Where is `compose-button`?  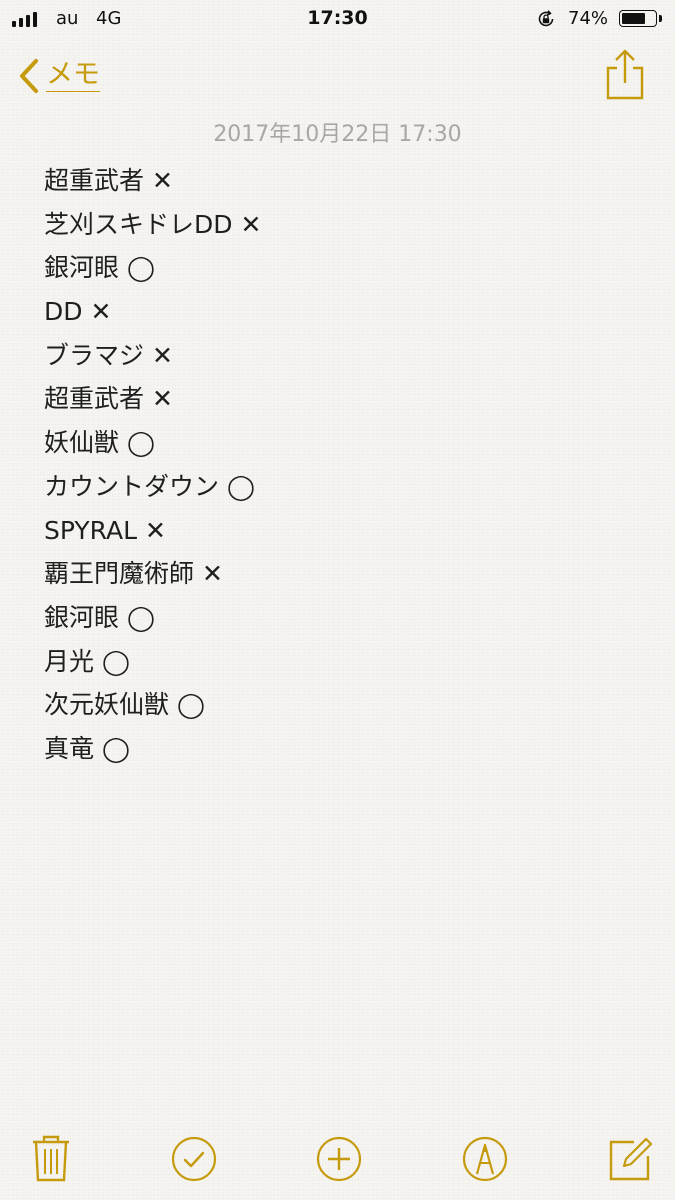 compose-button is located at coordinates (630, 1158).